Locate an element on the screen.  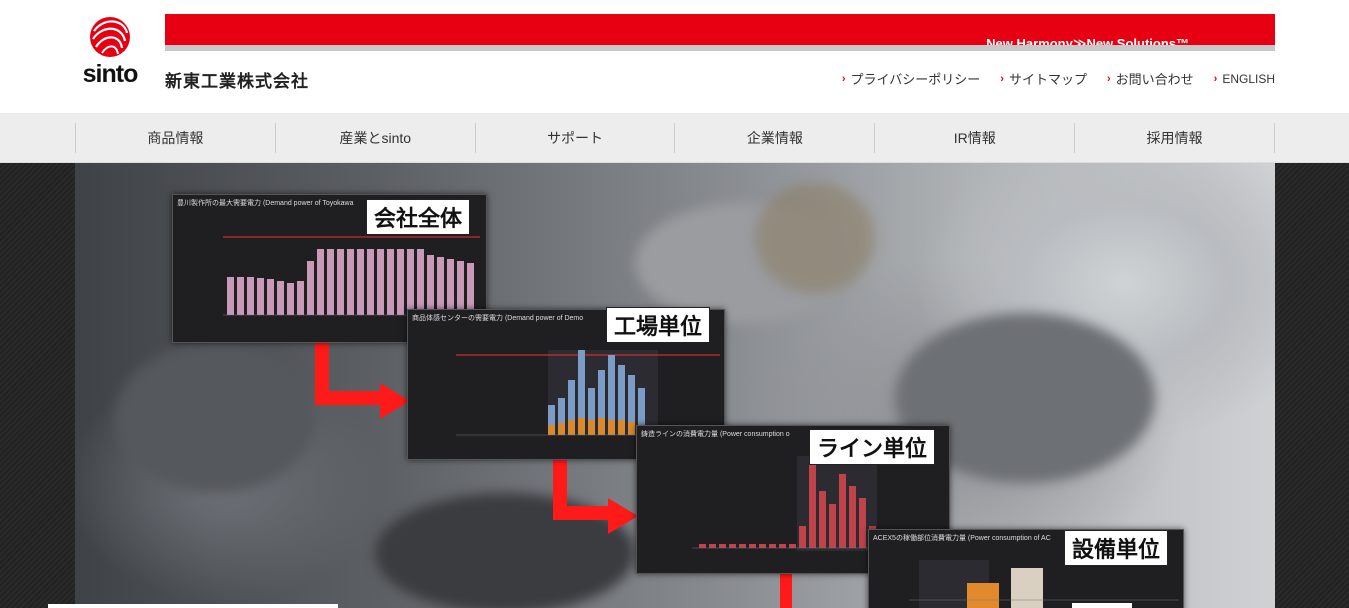
link-sitemap: › サイトマップ is located at coordinates (1043, 78).